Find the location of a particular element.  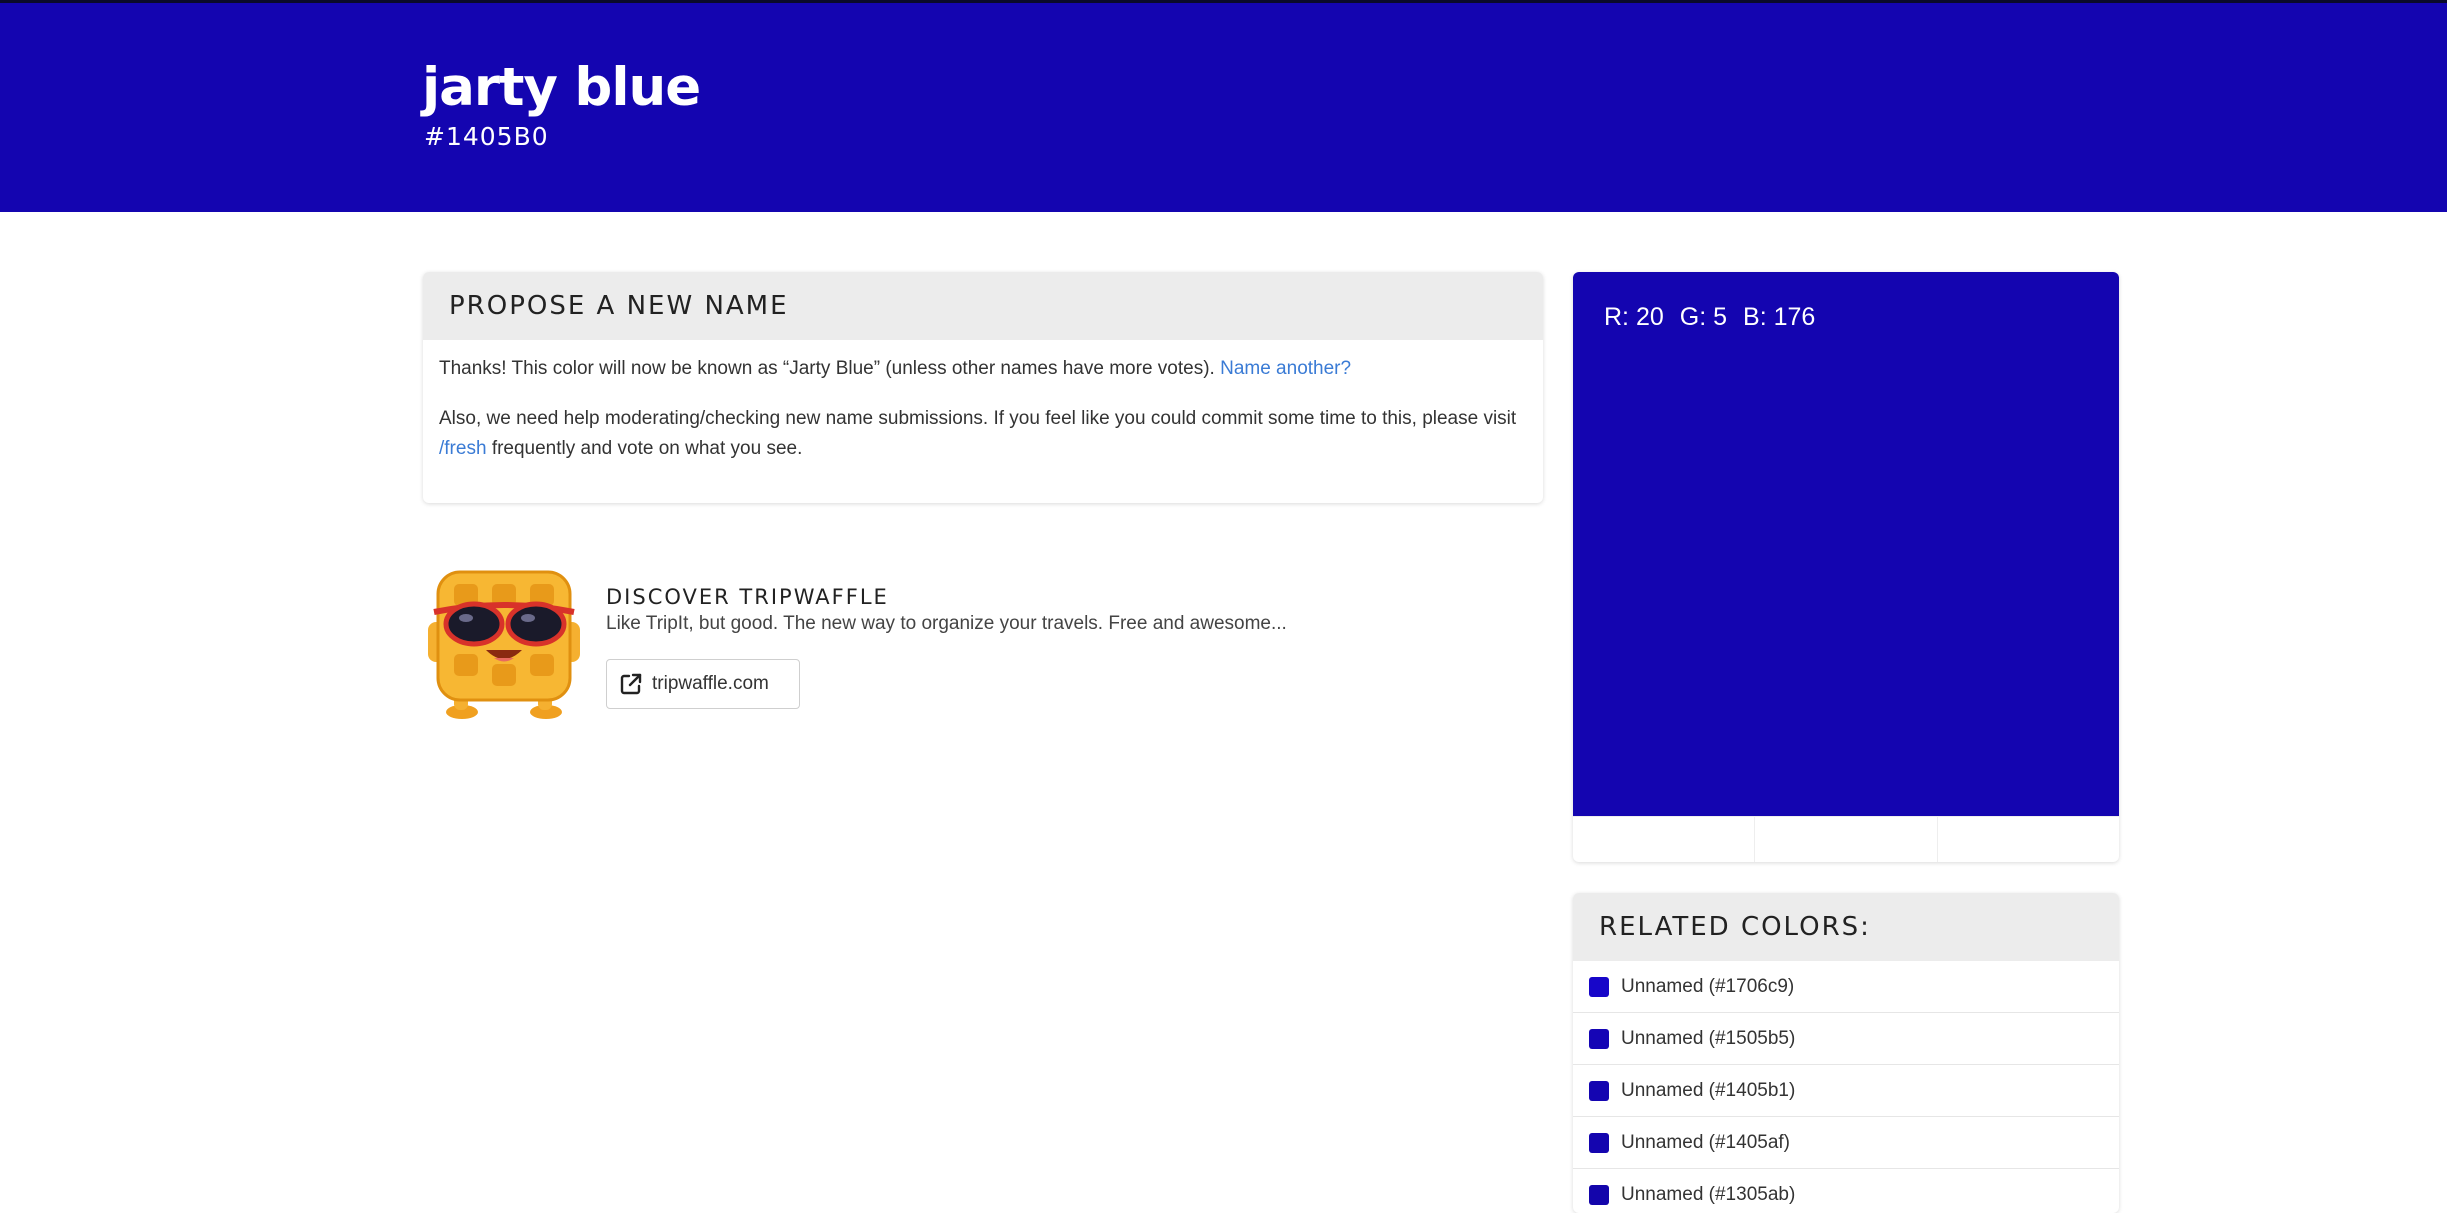

swatch-footer-tabs is located at coordinates (1846, 839).